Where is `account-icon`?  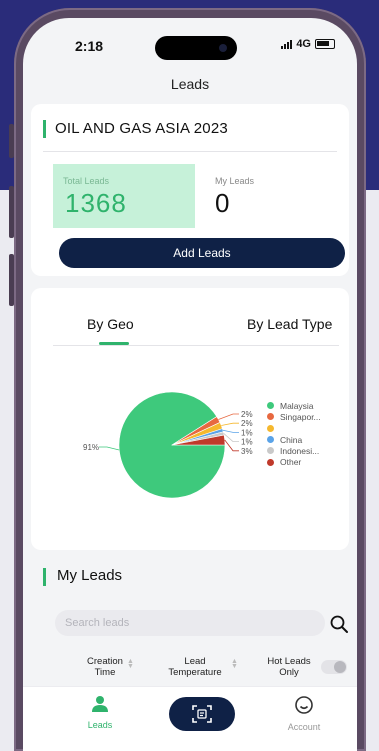
account-icon is located at coordinates (304, 705).